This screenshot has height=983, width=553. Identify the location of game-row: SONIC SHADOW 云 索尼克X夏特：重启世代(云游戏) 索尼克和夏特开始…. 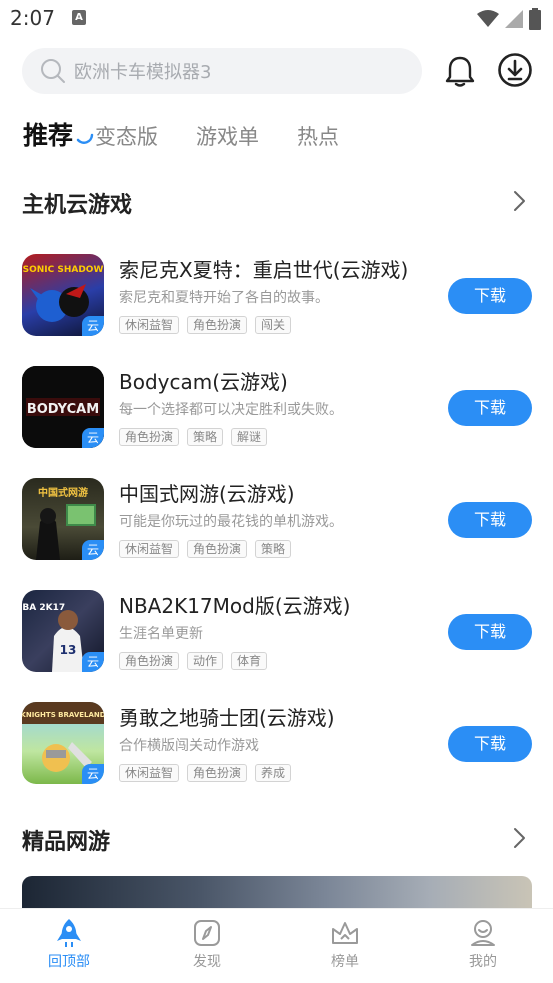
(277, 295).